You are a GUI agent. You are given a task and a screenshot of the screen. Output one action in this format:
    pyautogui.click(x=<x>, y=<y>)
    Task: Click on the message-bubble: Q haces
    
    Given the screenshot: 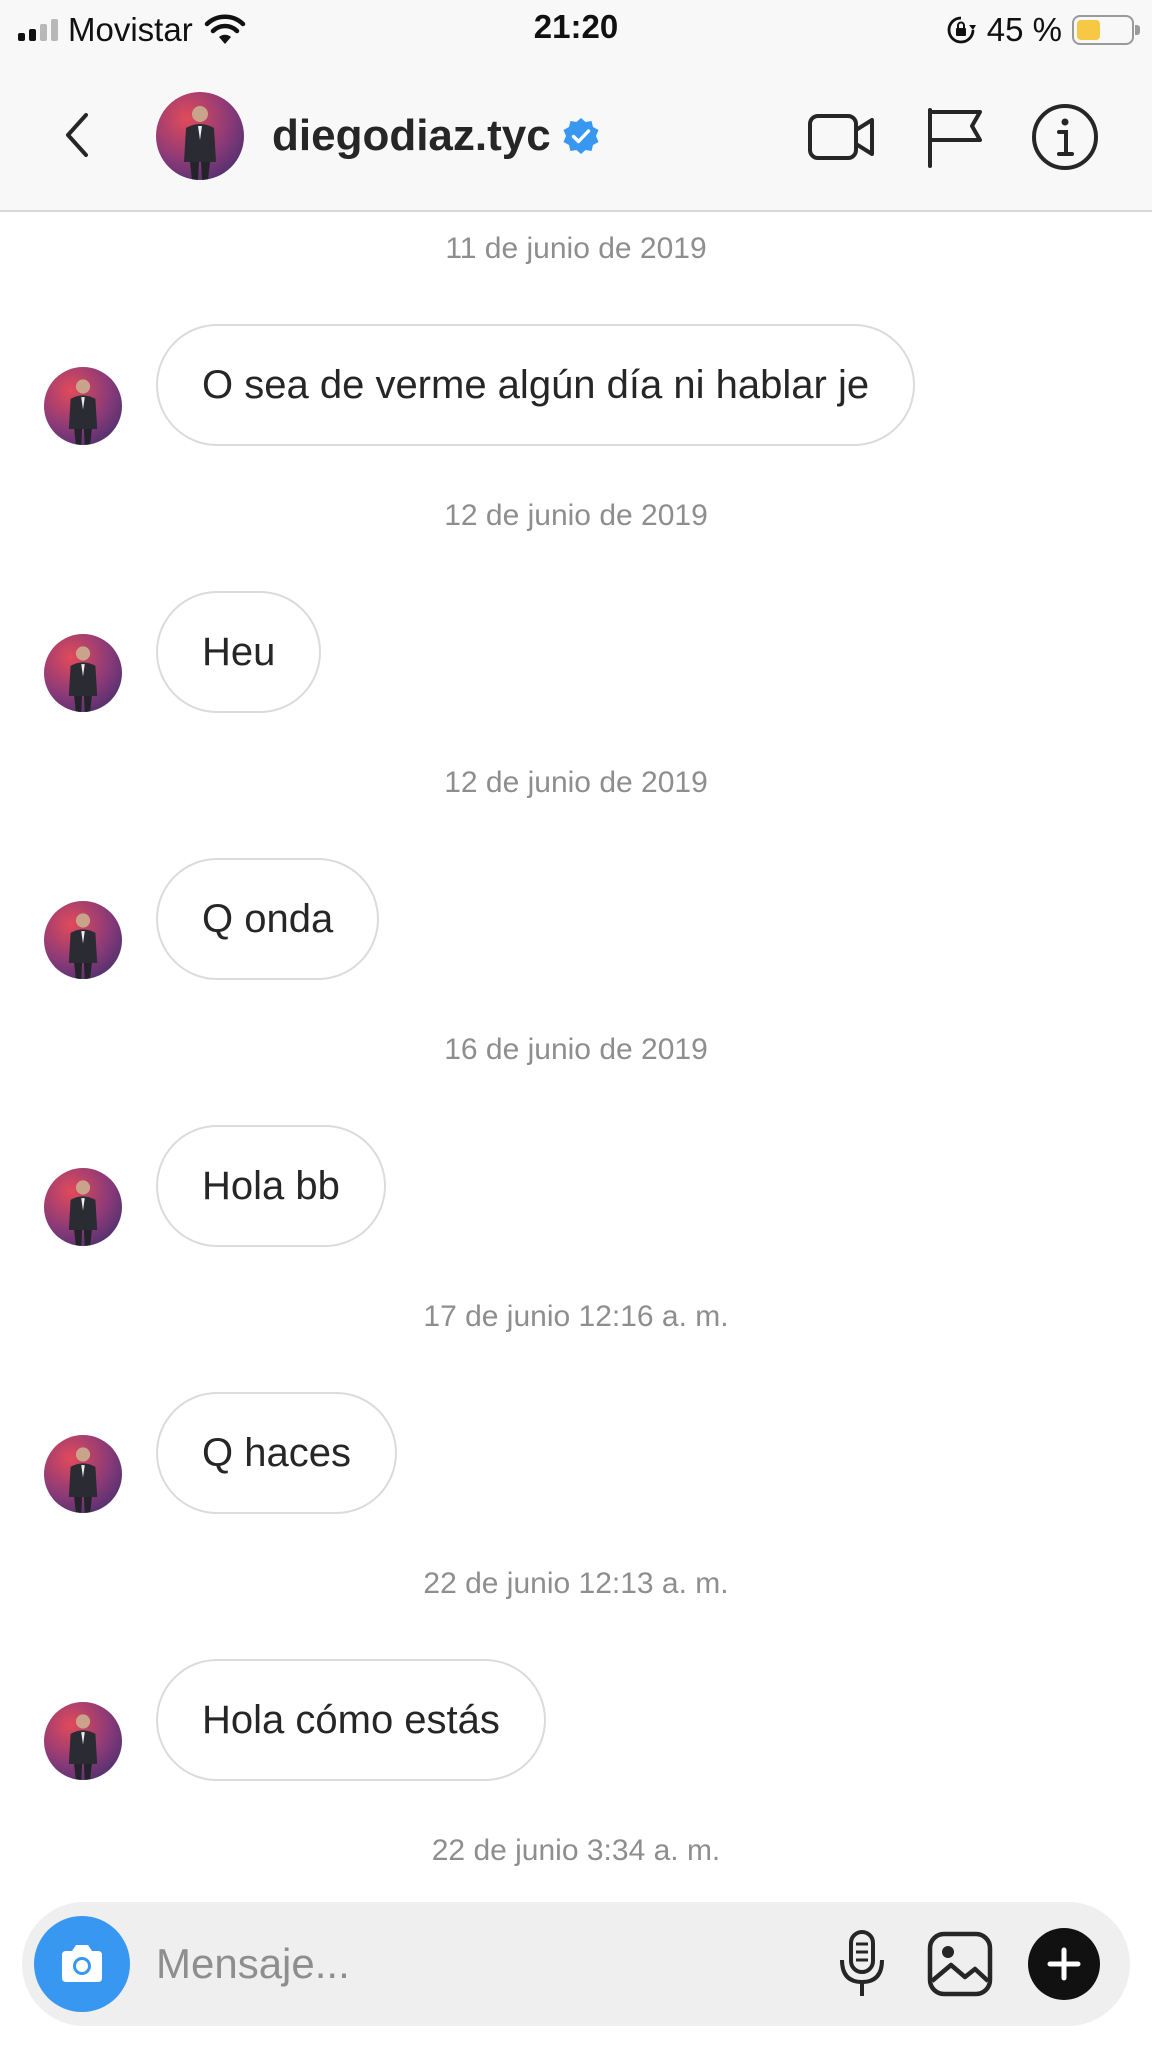 What is the action you would take?
    pyautogui.click(x=276, y=1453)
    